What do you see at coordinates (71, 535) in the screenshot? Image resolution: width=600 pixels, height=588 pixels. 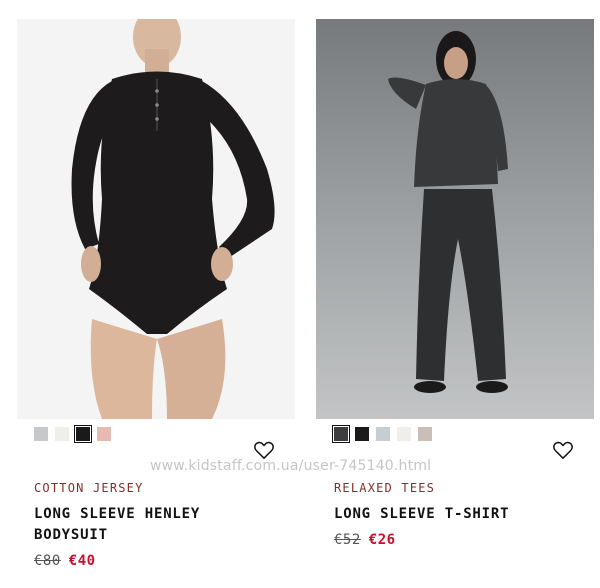 I see `product-name-line2: BODYSUIT` at bounding box center [71, 535].